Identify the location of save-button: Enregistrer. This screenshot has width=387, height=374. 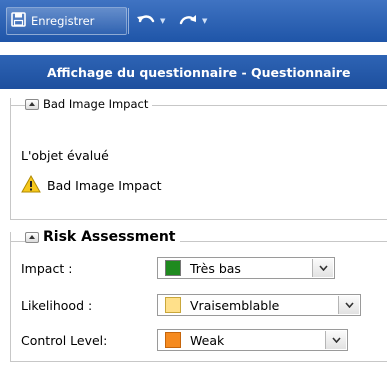
(66, 21).